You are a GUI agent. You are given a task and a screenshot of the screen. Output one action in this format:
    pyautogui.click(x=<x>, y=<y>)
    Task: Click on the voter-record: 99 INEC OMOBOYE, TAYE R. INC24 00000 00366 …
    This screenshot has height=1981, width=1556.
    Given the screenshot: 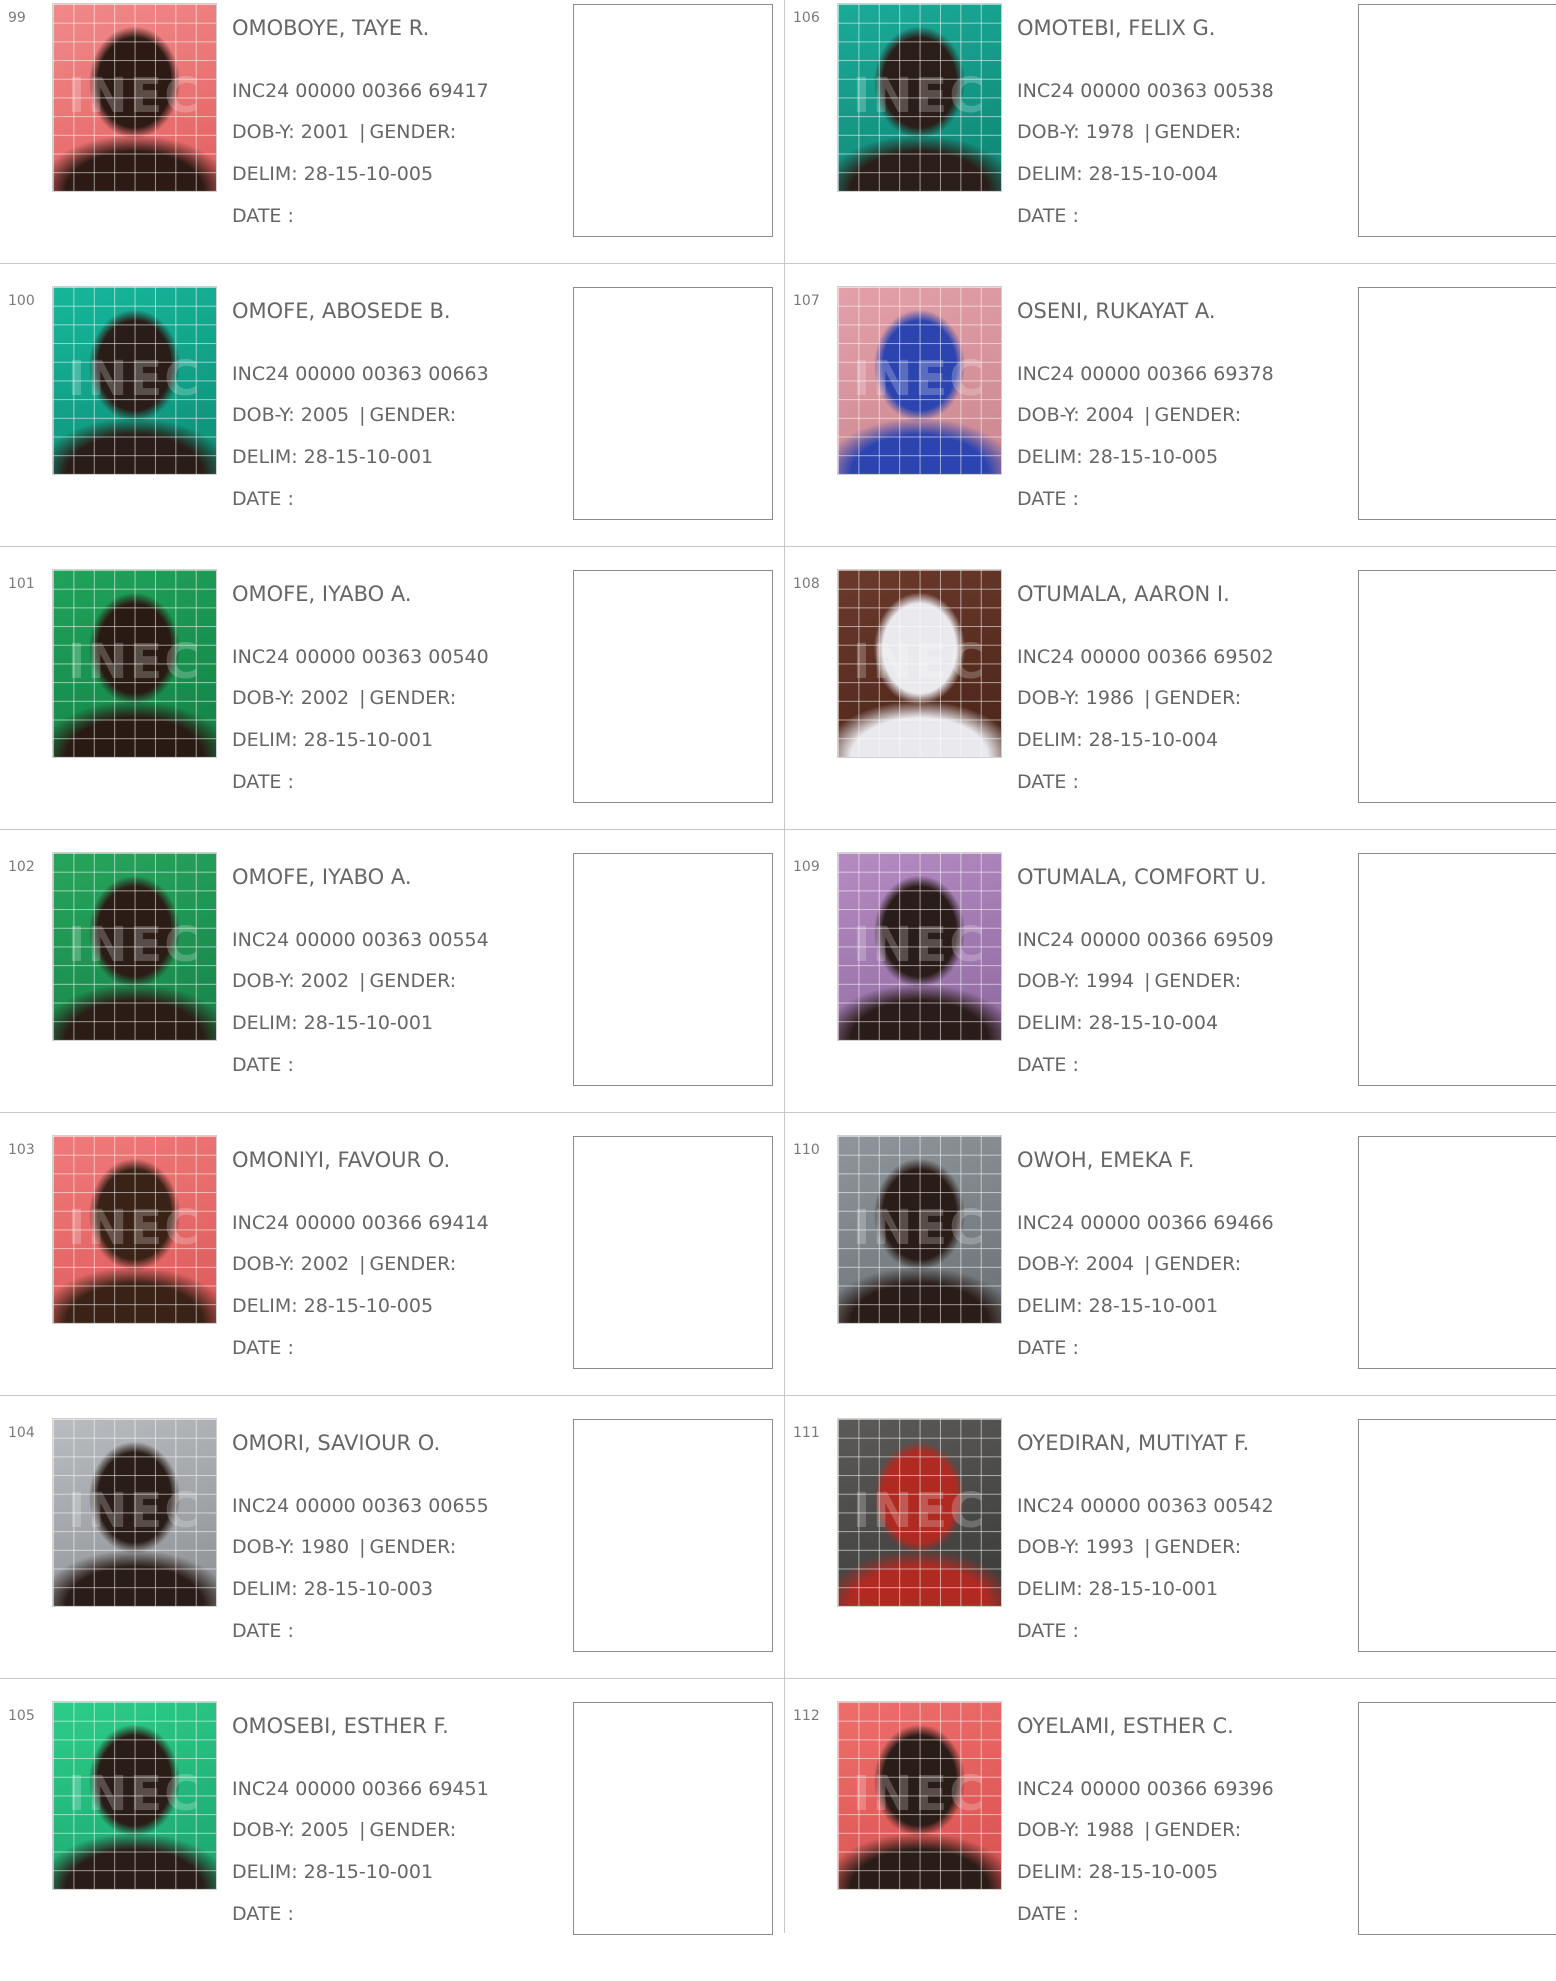 What is the action you would take?
    pyautogui.click(x=390, y=141)
    